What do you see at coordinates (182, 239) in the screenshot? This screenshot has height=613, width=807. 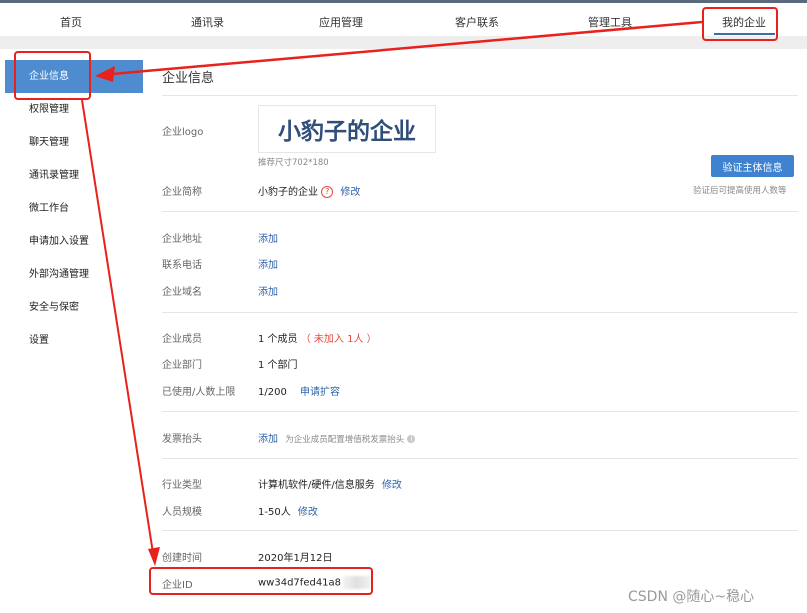 I see `address-label: 企业地址` at bounding box center [182, 239].